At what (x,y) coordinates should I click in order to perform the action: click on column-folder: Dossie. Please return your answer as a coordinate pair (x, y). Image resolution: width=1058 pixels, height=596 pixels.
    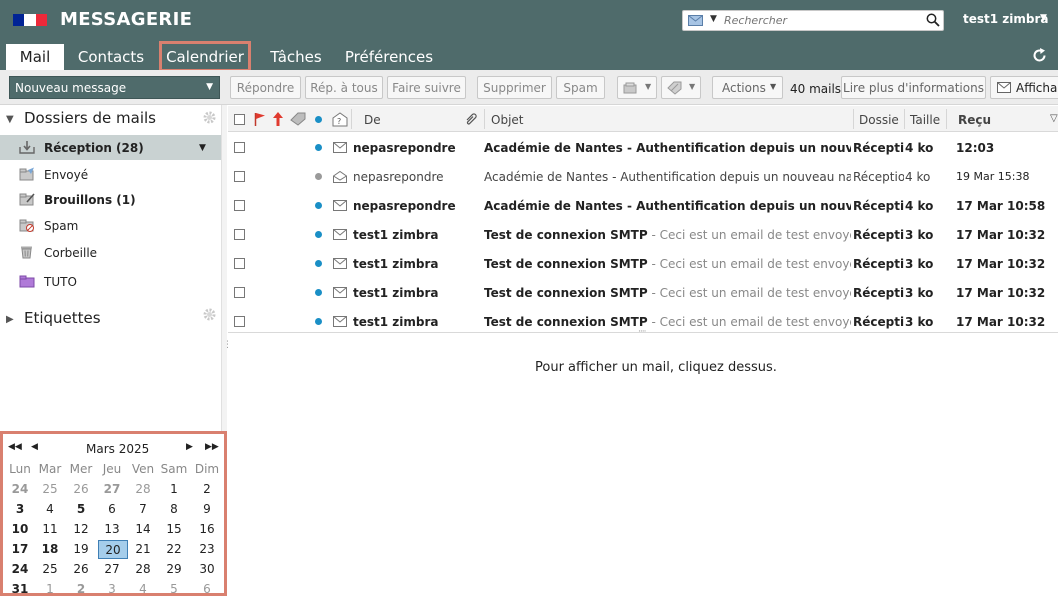
    Looking at the image, I should click on (879, 120).